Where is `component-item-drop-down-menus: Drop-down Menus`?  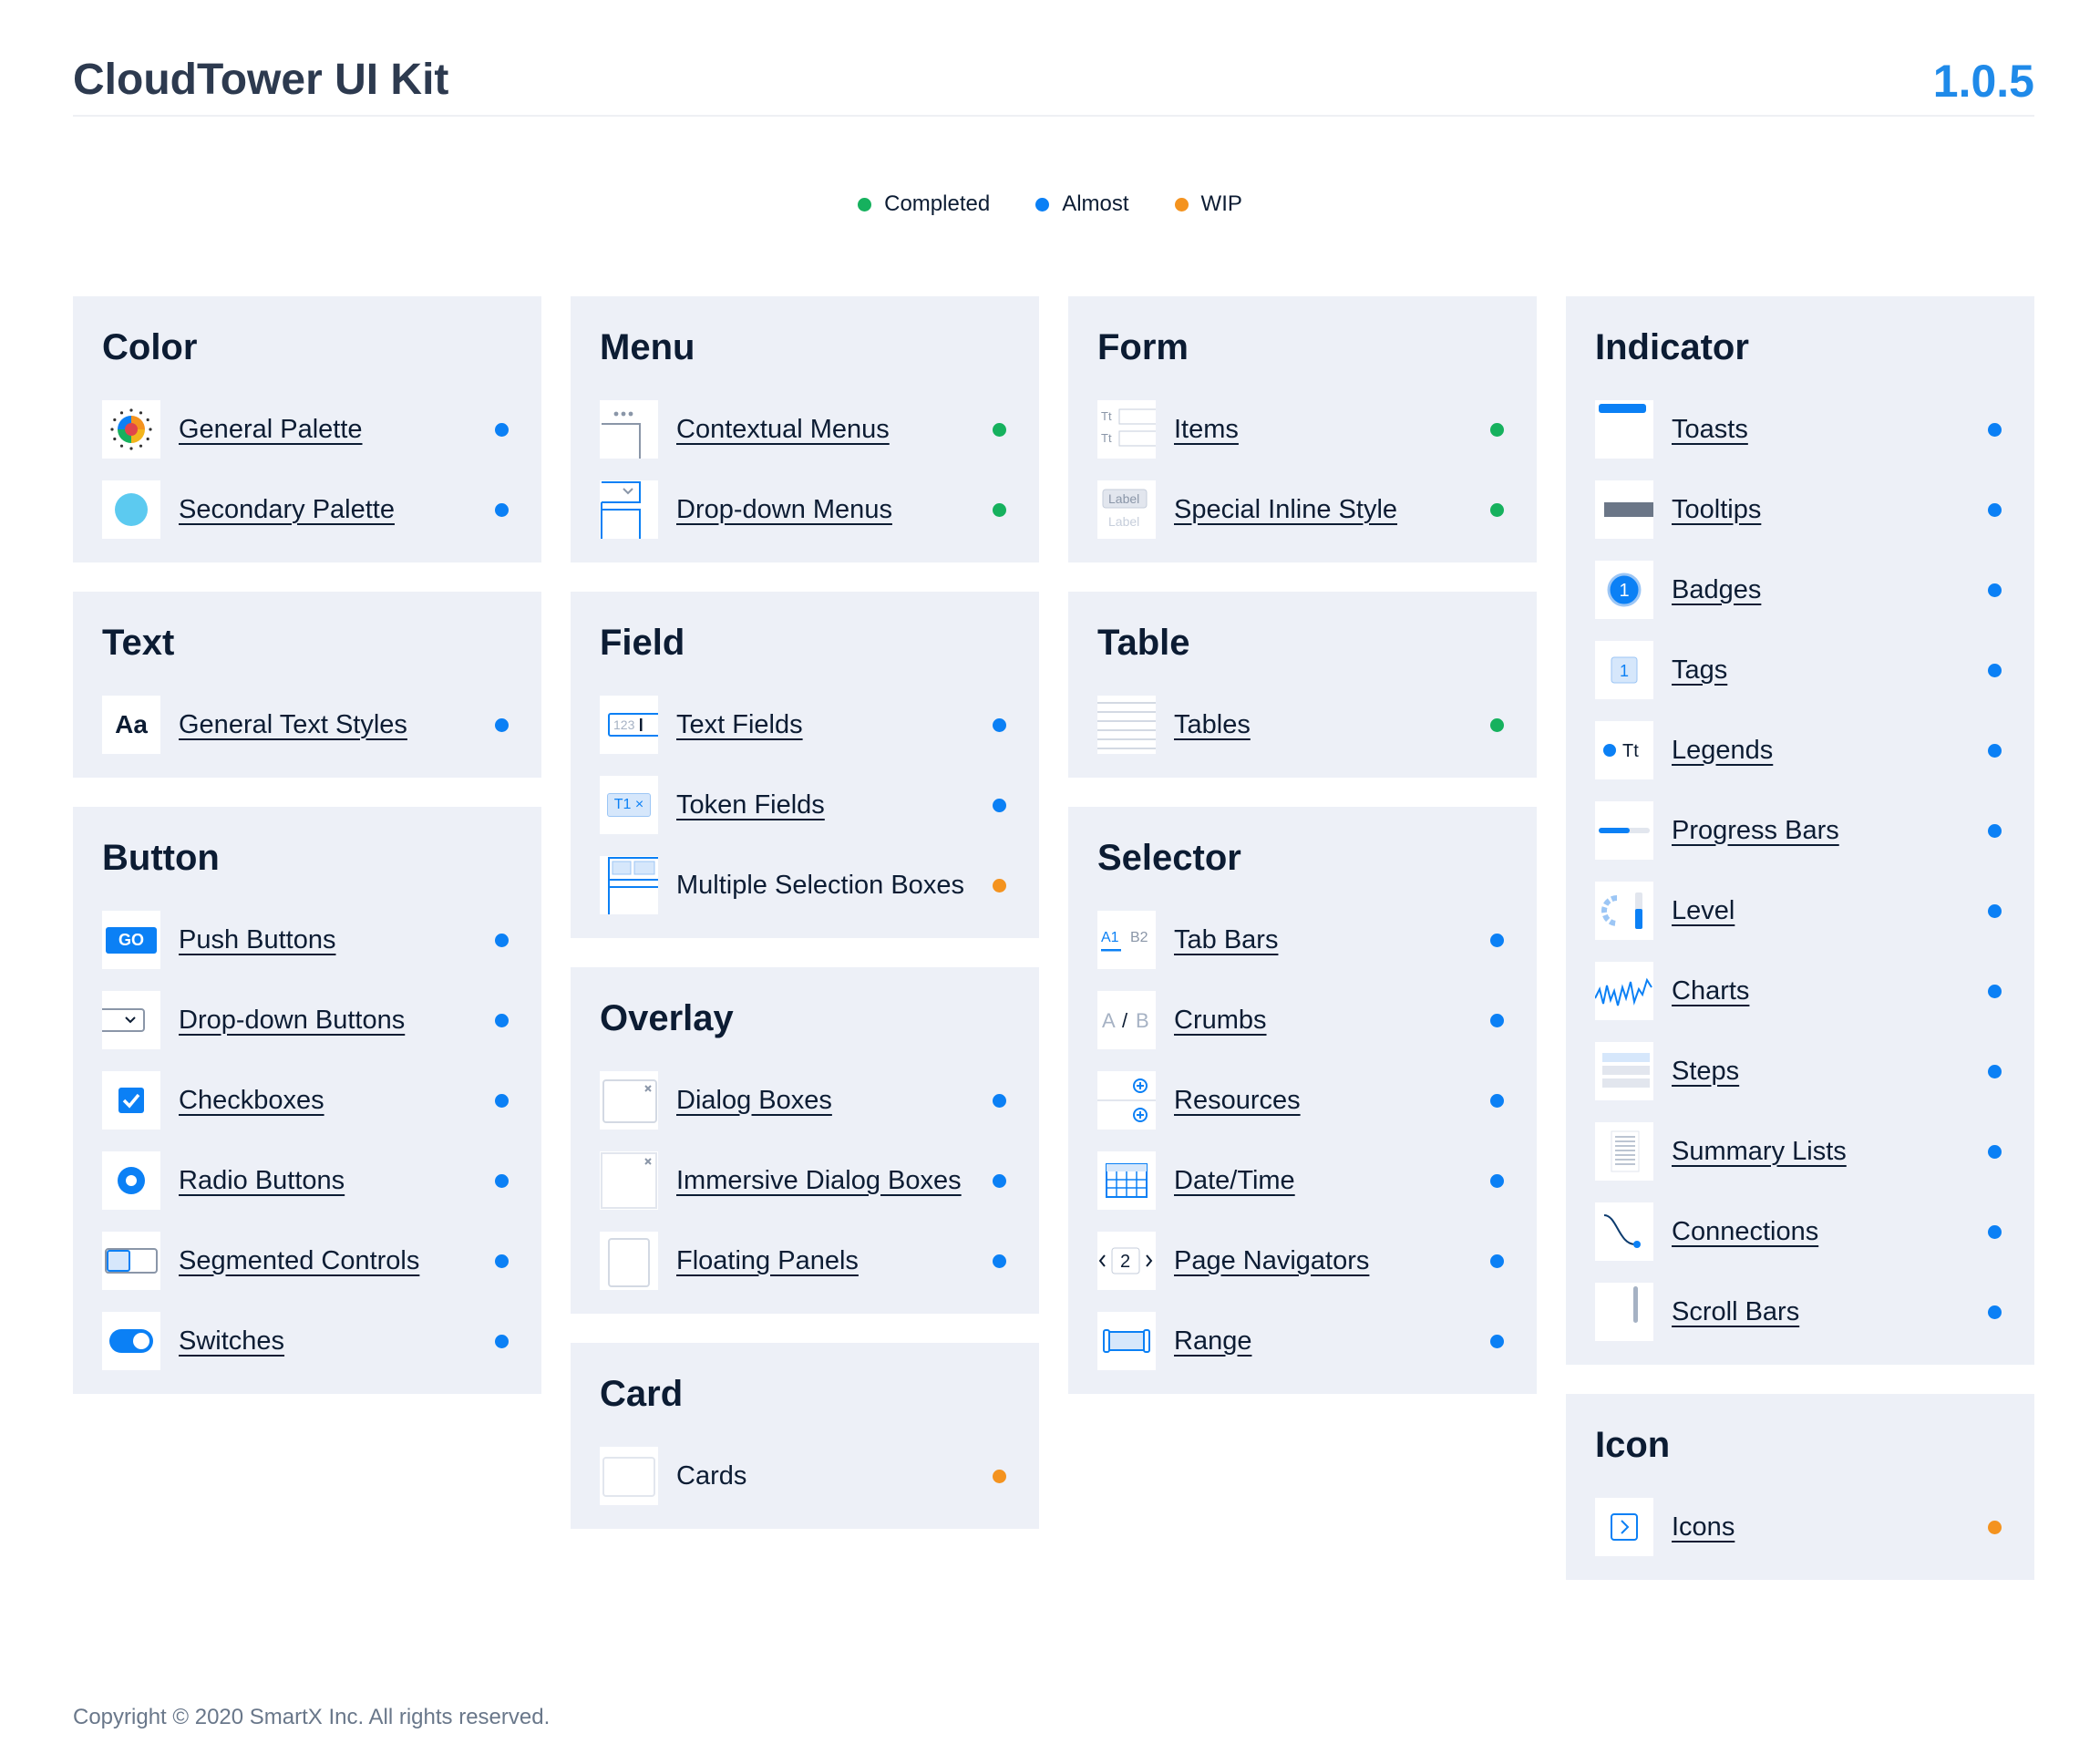
component-item-drop-down-menus: Drop-down Menus is located at coordinates (805, 509).